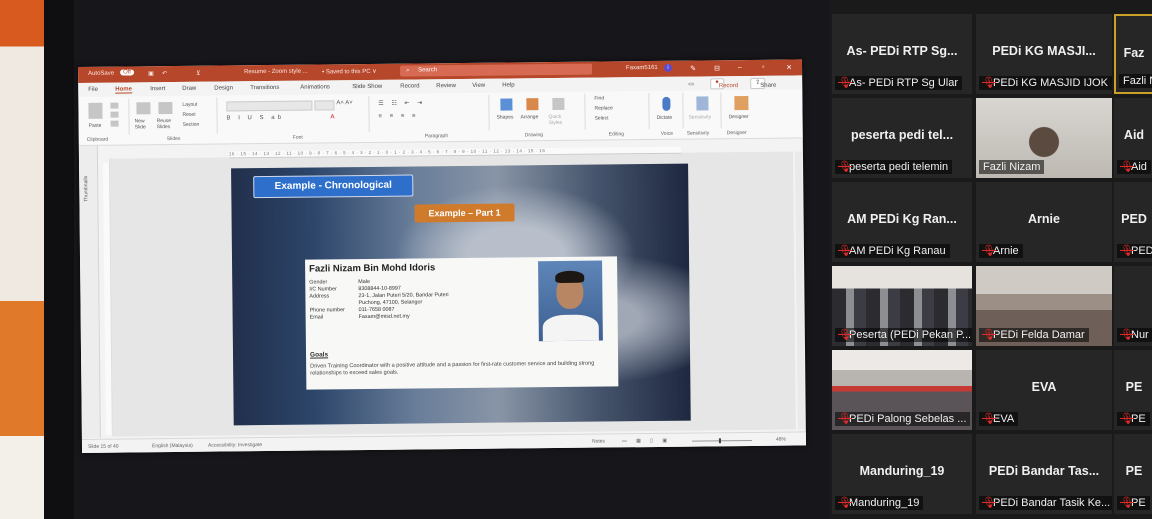 The height and width of the screenshot is (519, 1152). What do you see at coordinates (989, 251) in the screenshot?
I see `muted-mic-icon: 🎙` at bounding box center [989, 251].